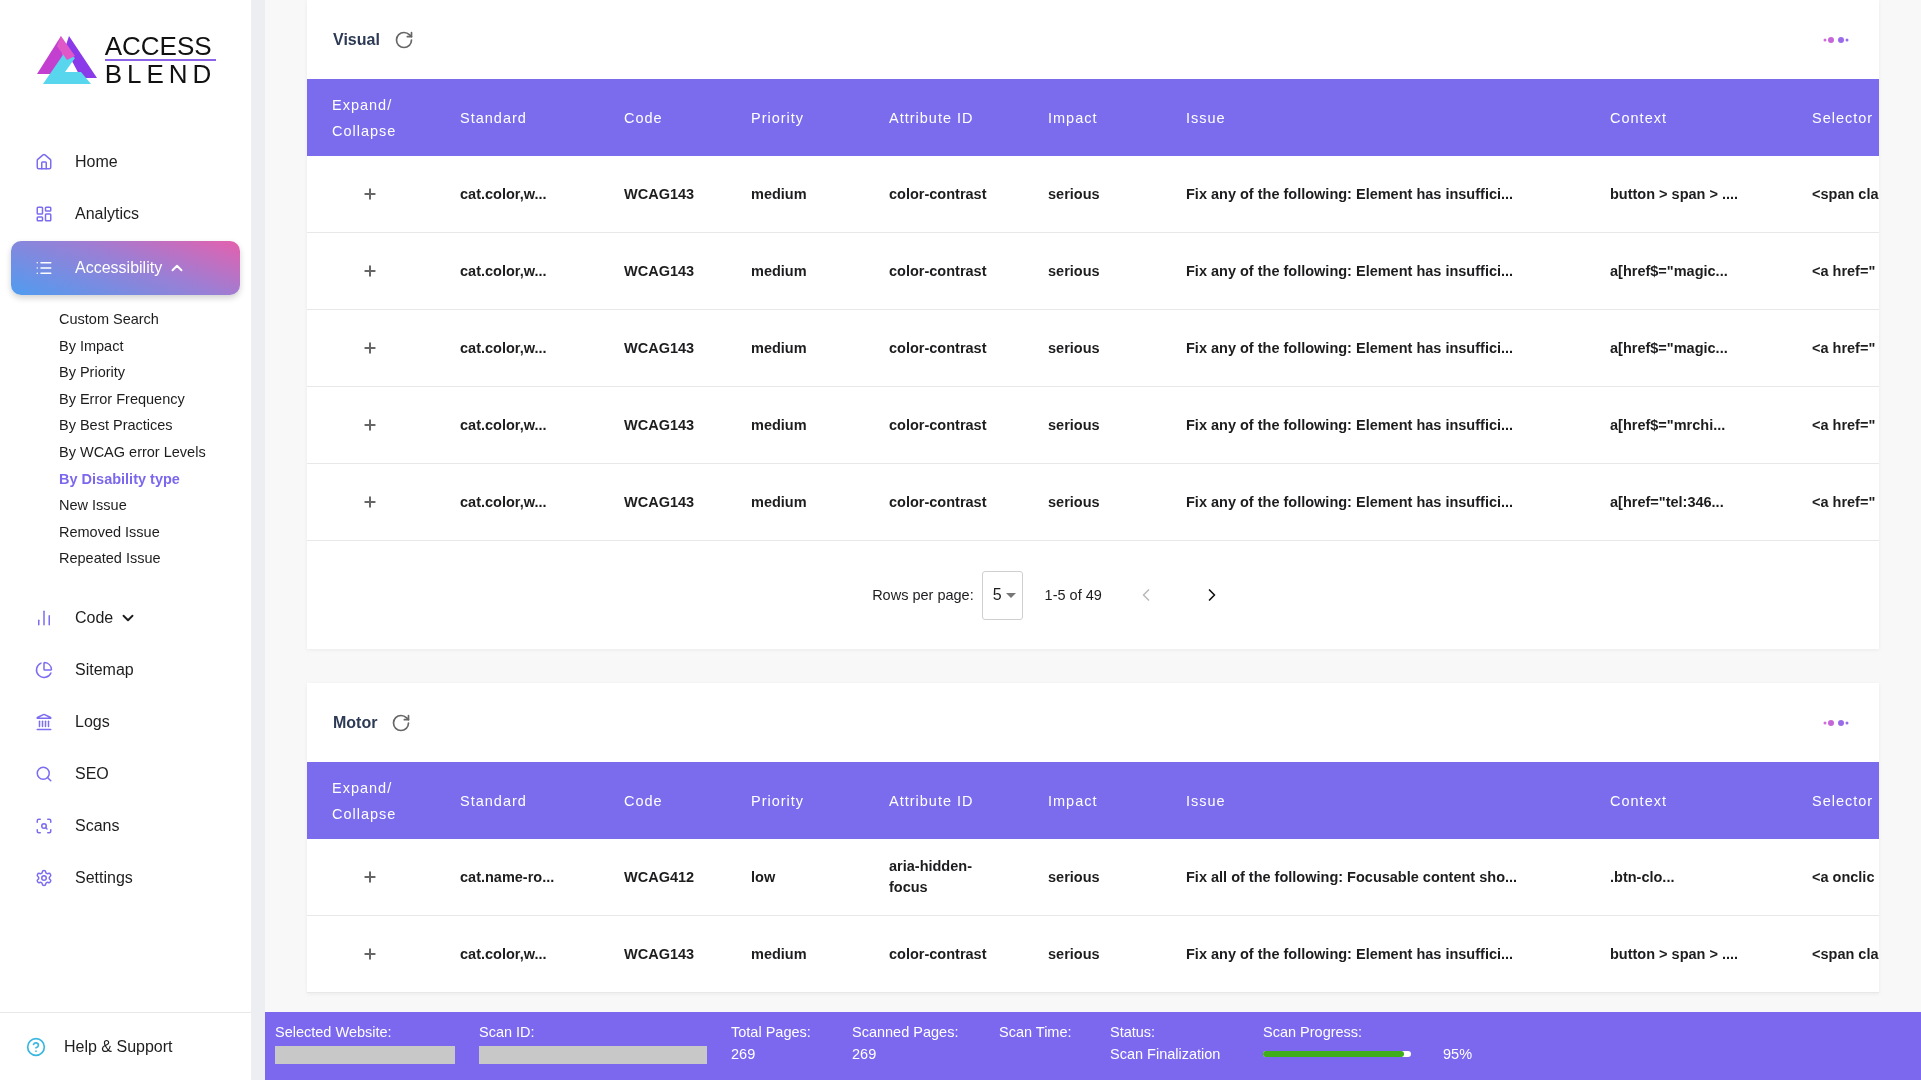  Describe the element at coordinates (494, 118) in the screenshot. I see `column-header: Standard` at that location.